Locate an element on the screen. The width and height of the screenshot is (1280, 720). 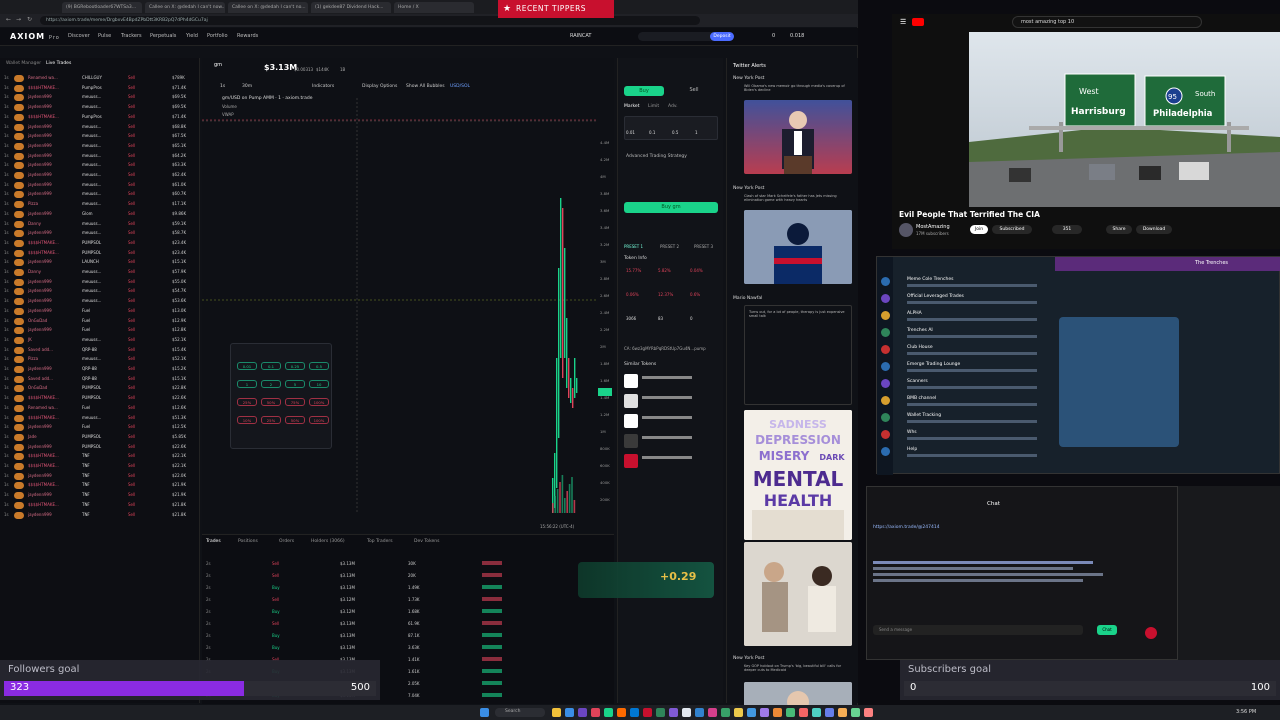
telegram-chat-item: Emerge Trading Lounge is located at coordinates (933, 364).